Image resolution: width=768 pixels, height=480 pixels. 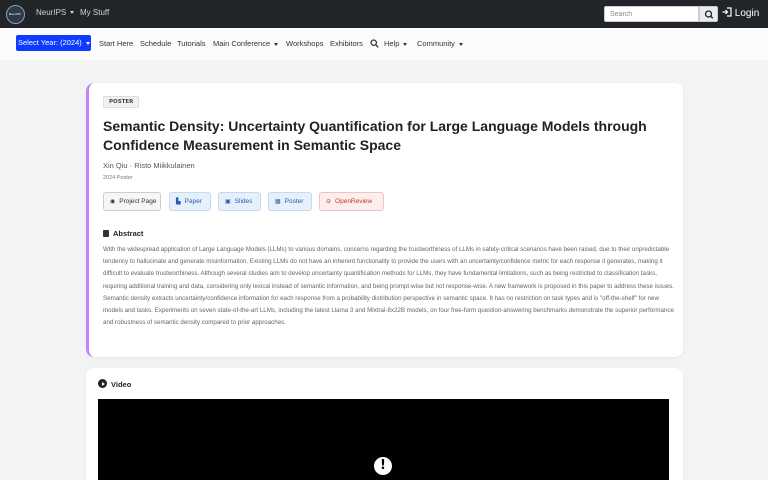 I want to click on nav-my-stuff: My Stuff, so click(x=94, y=12).